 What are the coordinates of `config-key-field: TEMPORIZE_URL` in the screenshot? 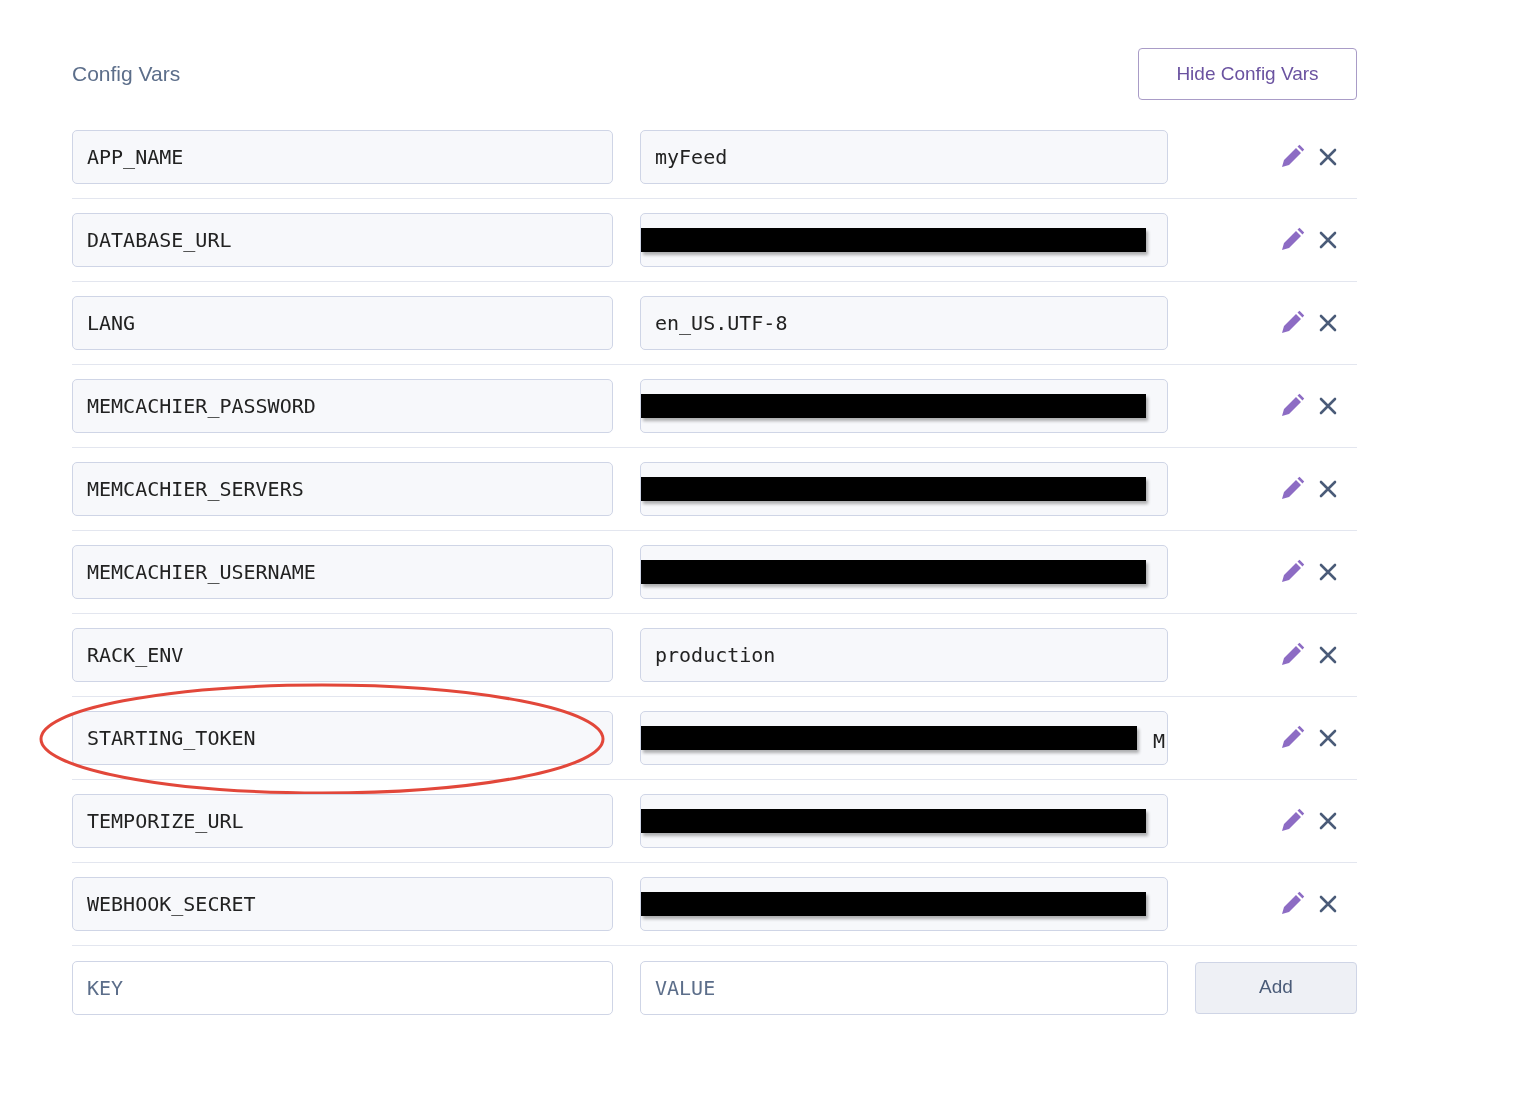 It's located at (342, 821).